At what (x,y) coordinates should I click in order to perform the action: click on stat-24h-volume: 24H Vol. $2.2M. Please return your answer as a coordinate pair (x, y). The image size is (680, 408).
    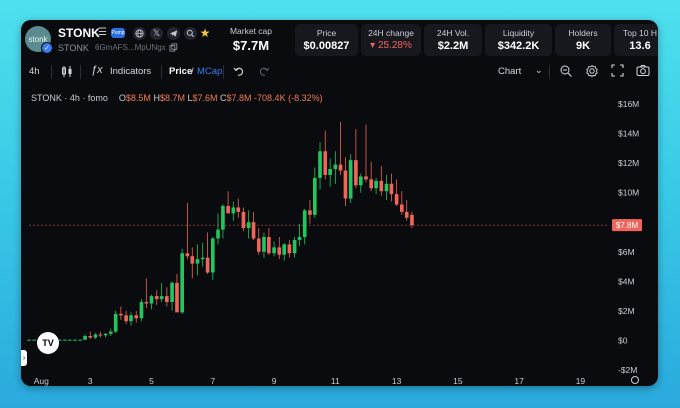
    Looking at the image, I should click on (453, 40).